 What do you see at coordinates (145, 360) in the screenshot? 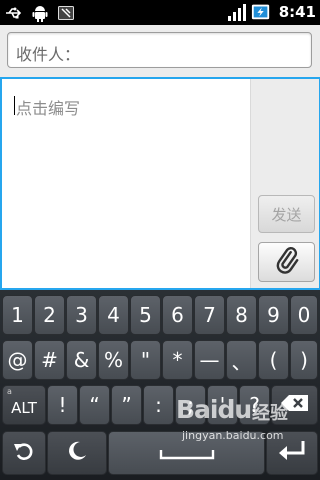
I see `key-quote: "` at bounding box center [145, 360].